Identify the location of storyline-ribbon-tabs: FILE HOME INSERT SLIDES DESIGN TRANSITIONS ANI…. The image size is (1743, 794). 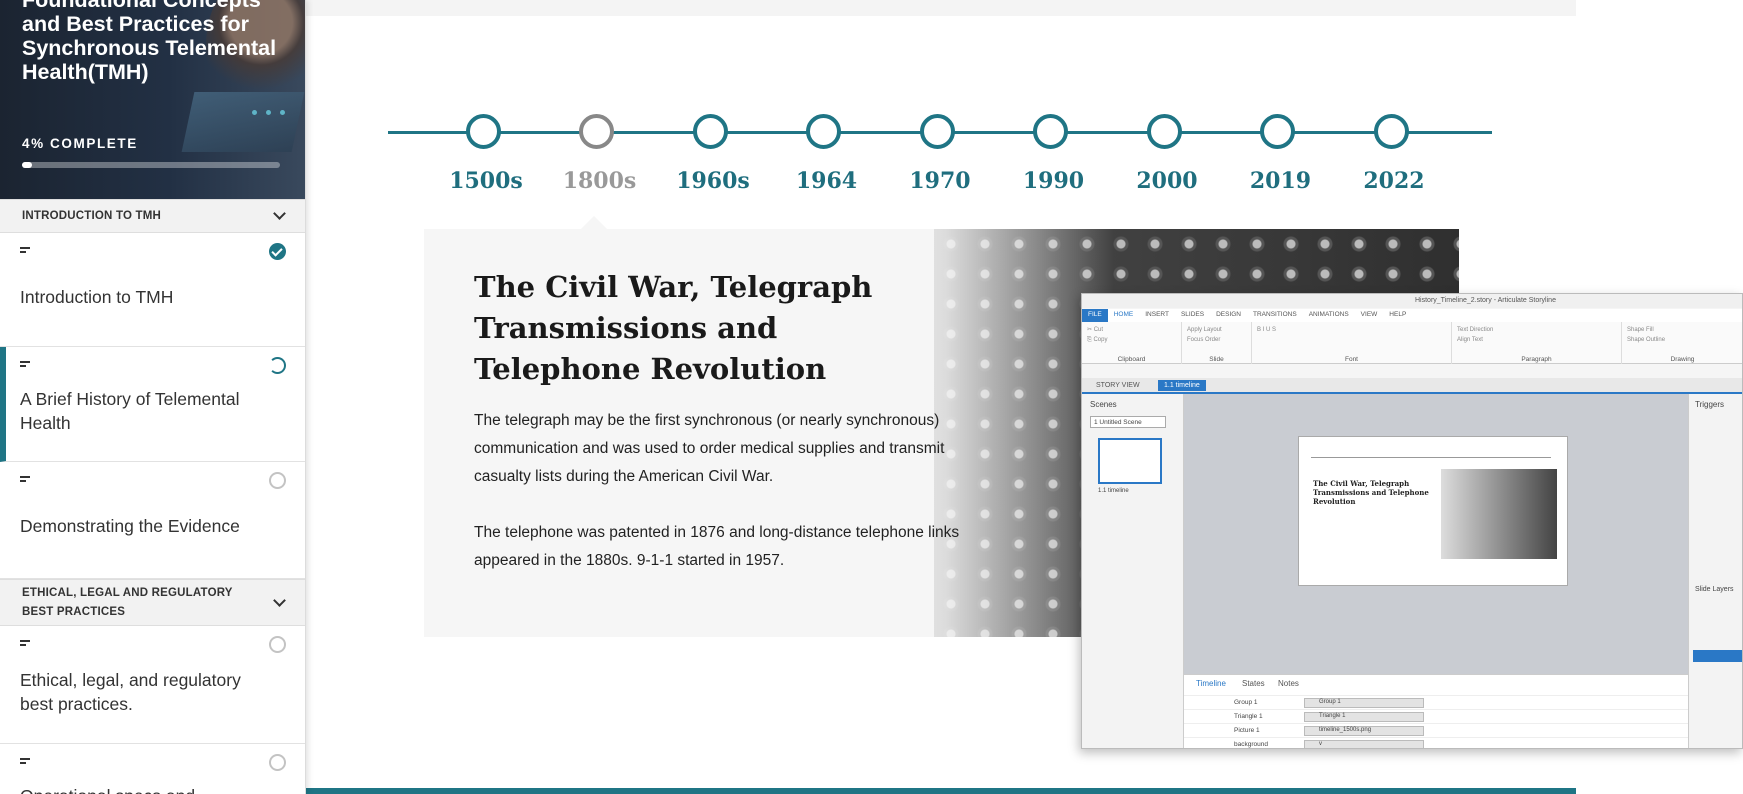
(1412, 315).